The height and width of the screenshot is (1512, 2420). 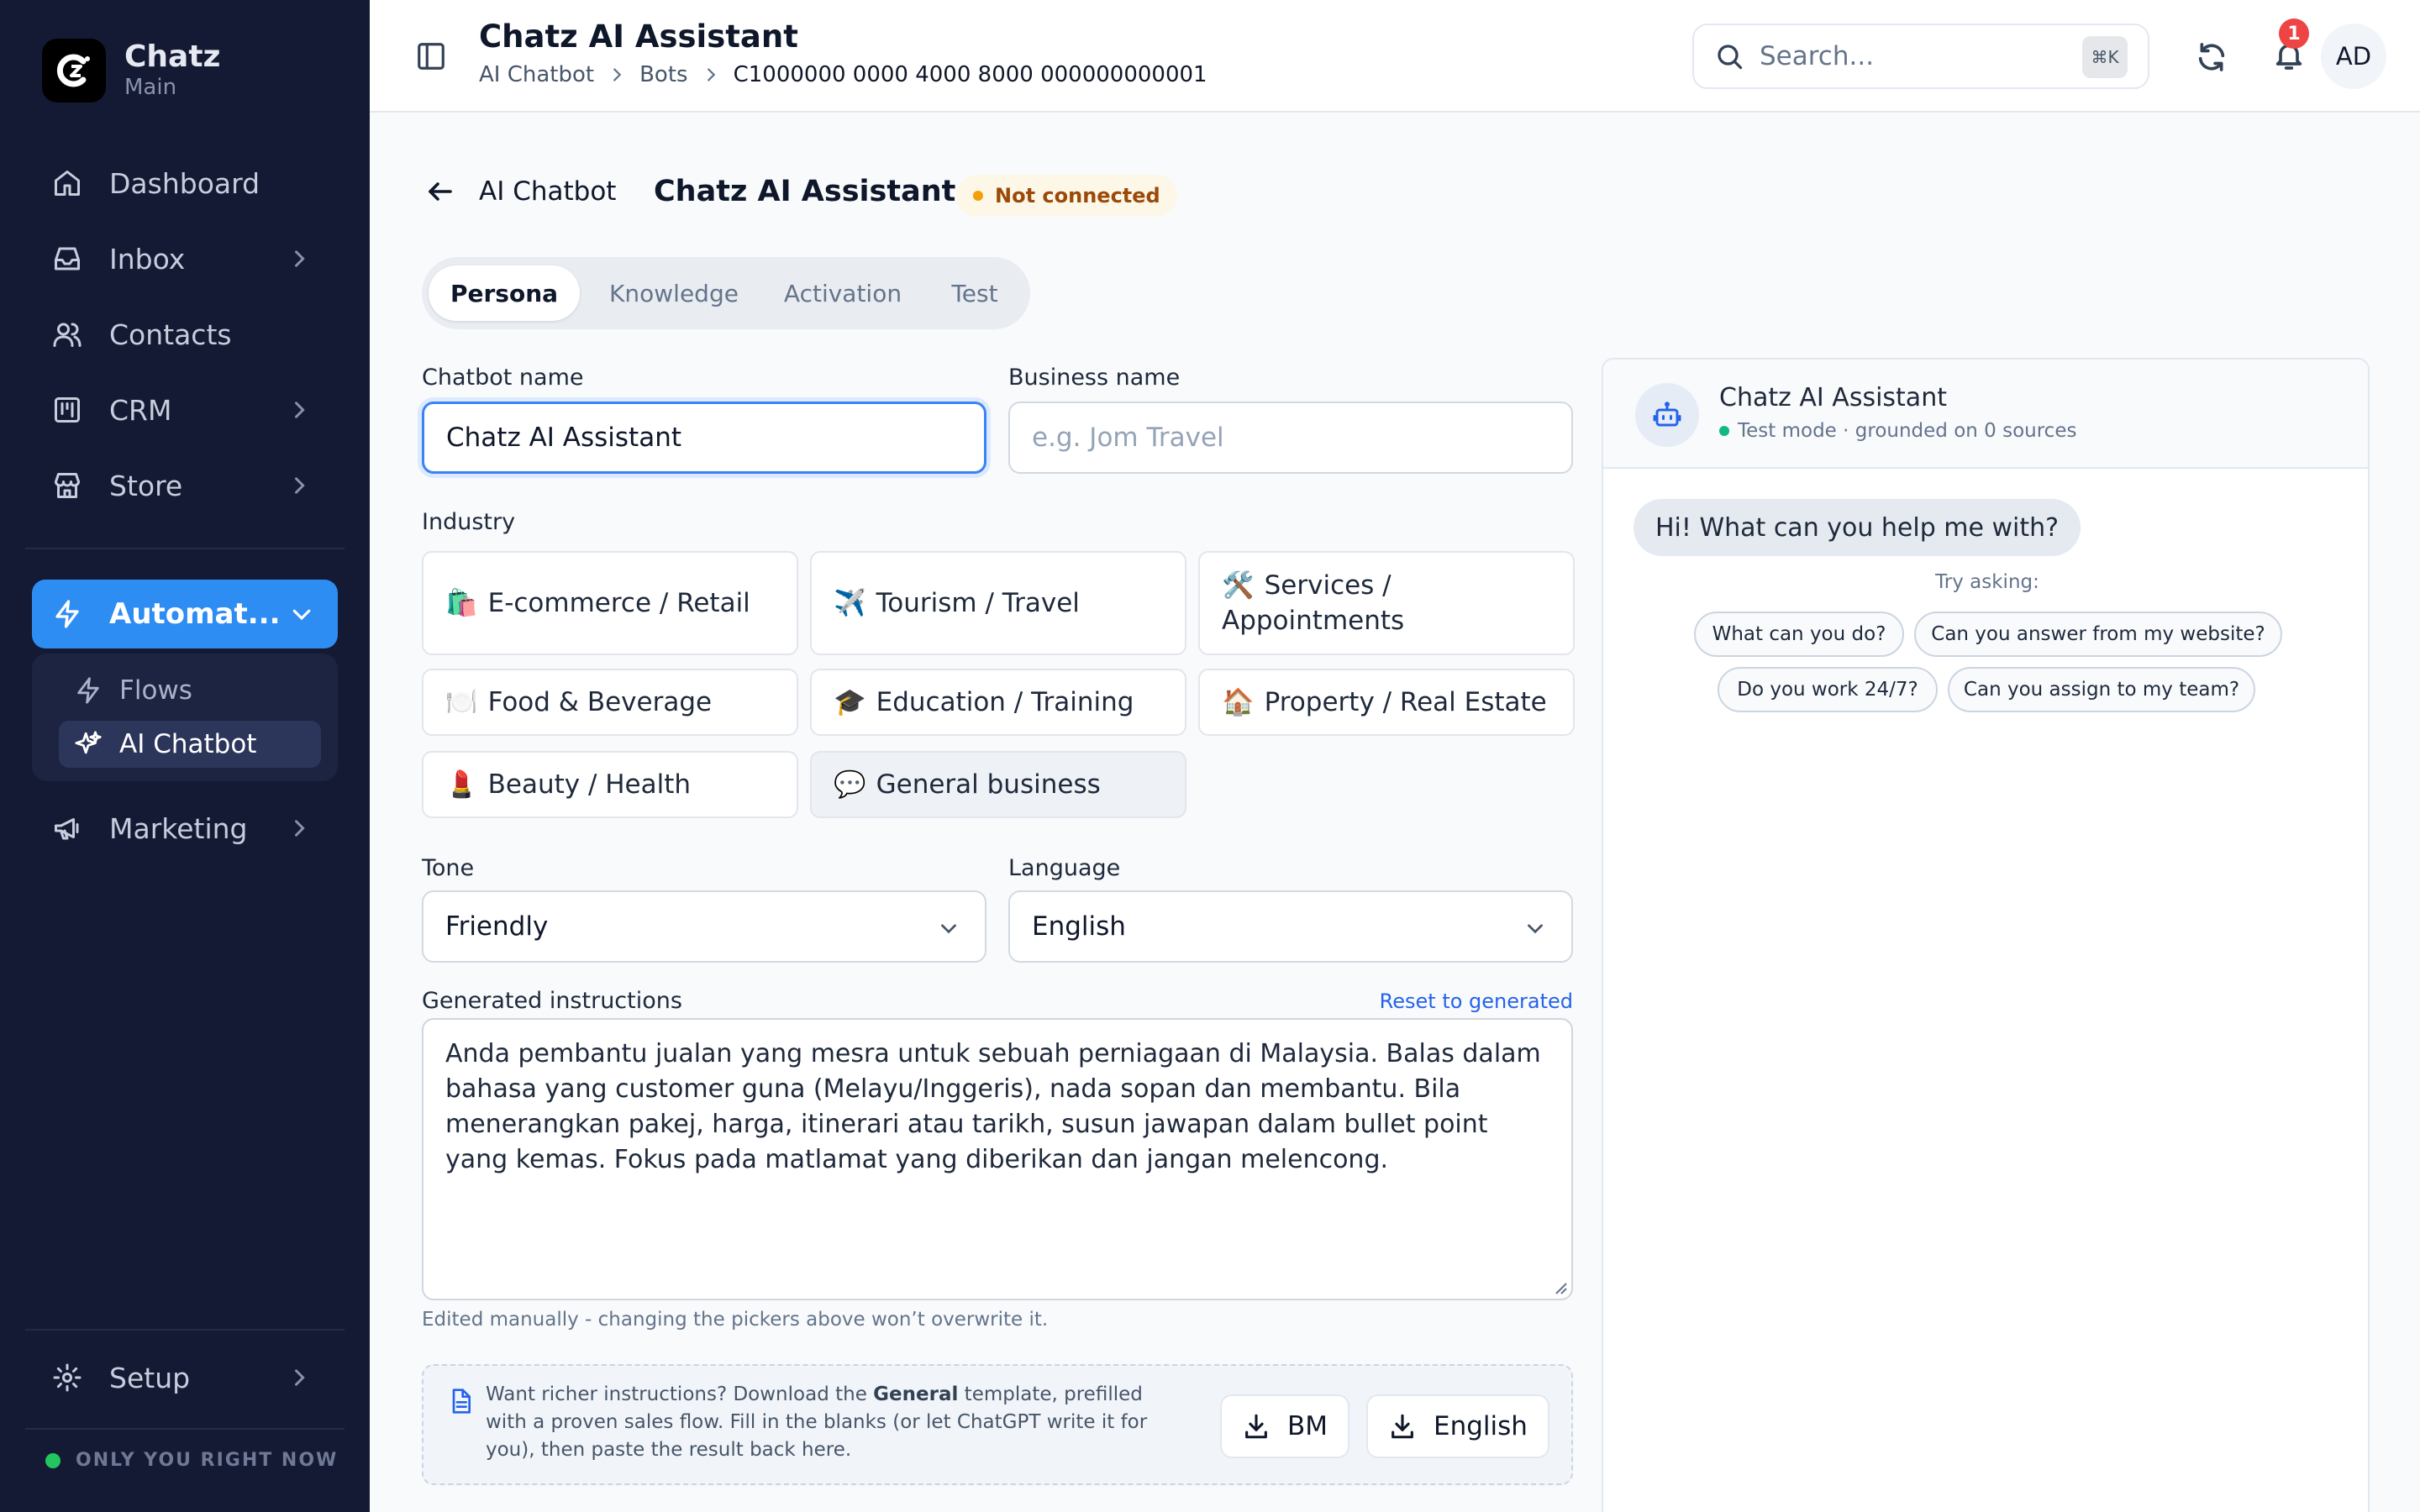 I want to click on brand: Chatz Main, so click(x=131, y=70).